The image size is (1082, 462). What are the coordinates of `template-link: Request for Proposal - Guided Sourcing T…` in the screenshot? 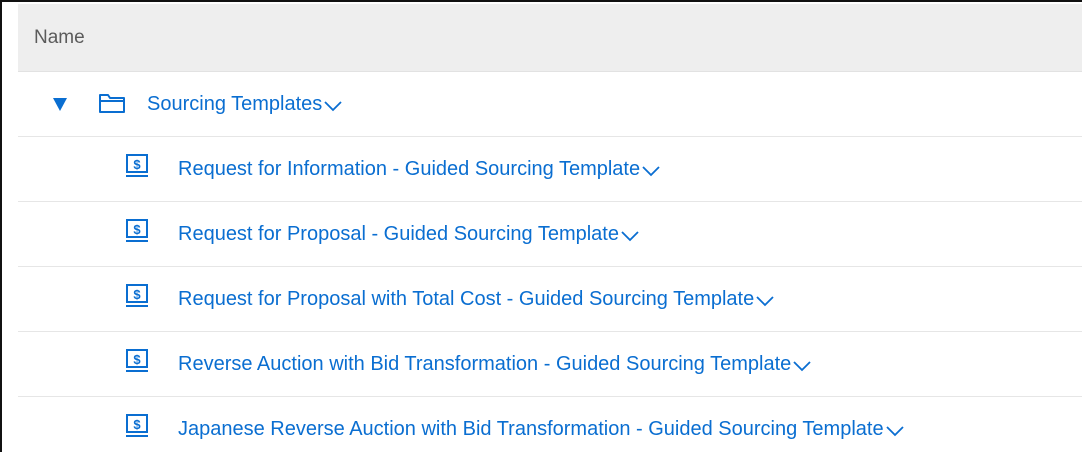 It's located at (408, 234).